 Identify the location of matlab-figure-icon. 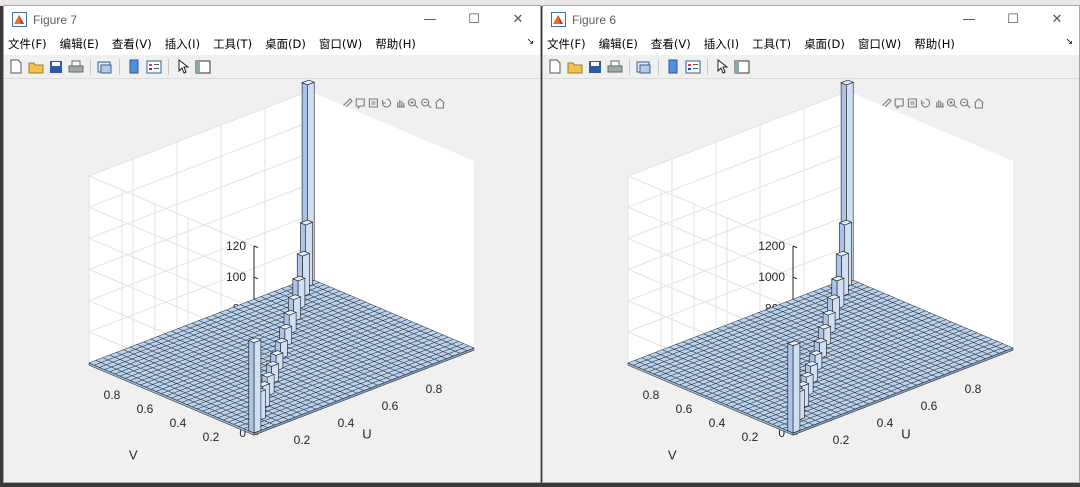
(19, 19).